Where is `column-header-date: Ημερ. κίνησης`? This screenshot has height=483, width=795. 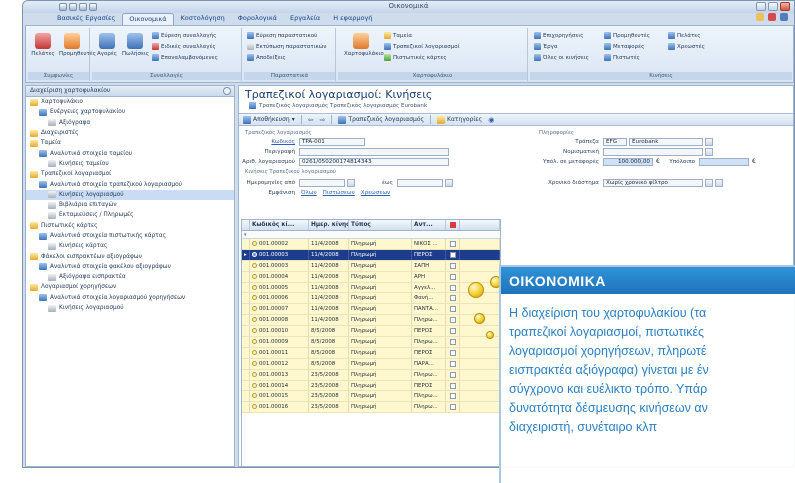
column-header-date: Ημερ. κίνησης is located at coordinates (329, 225).